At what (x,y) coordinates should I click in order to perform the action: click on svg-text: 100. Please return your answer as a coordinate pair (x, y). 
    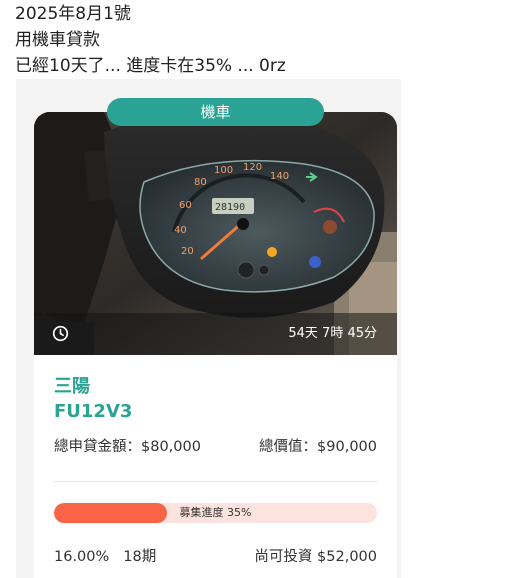
    Looking at the image, I should click on (223, 170).